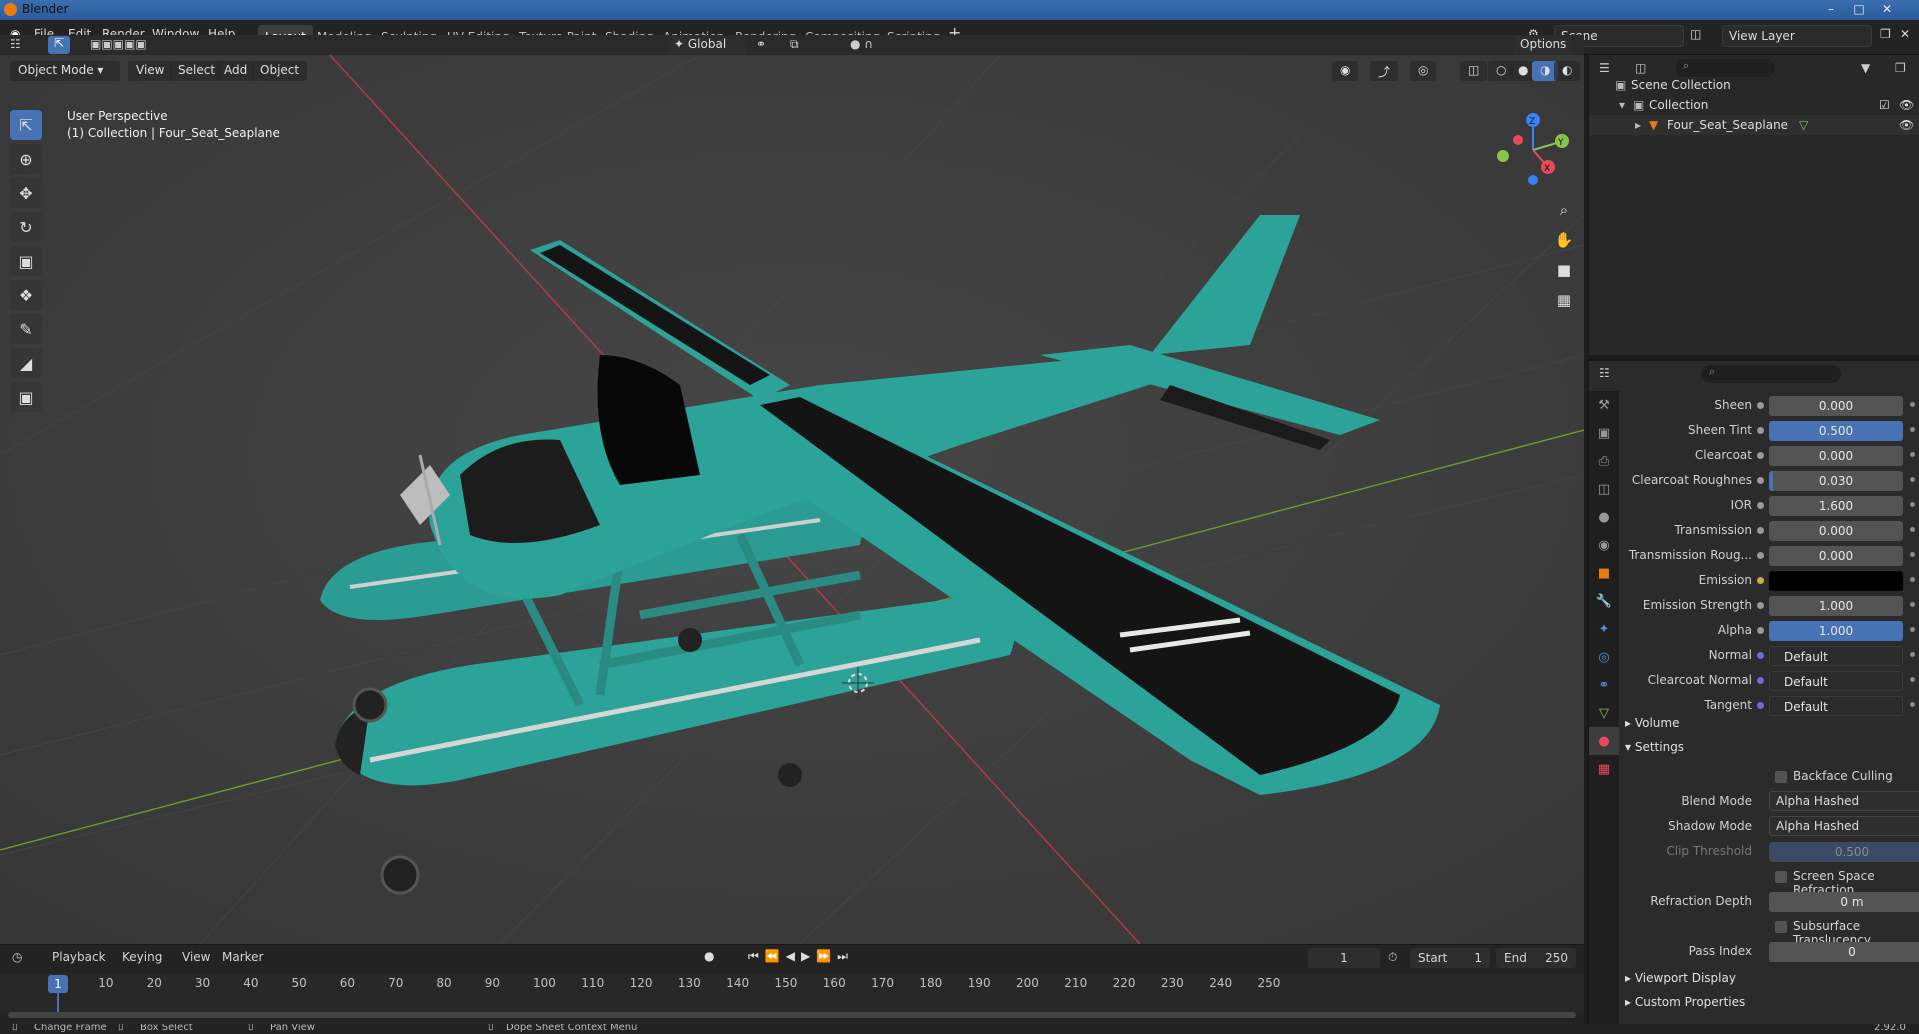 The width and height of the screenshot is (1919, 1034). What do you see at coordinates (1567, 71) in the screenshot?
I see `shading-rendered-icon: ◐` at bounding box center [1567, 71].